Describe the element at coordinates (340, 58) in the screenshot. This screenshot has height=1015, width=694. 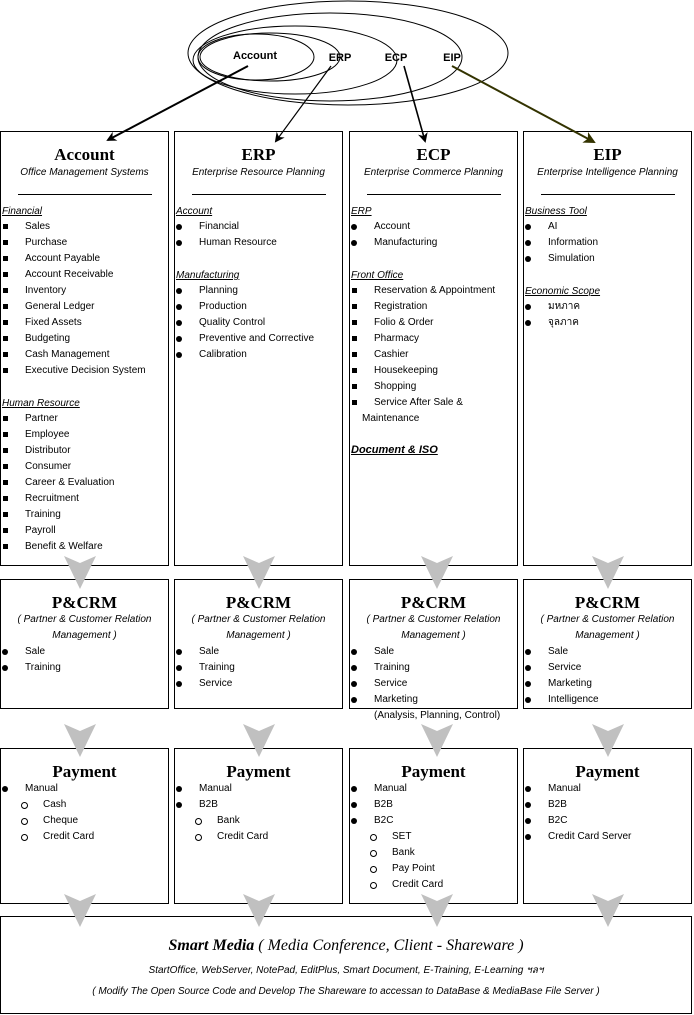
I see `oval-label-erp: ERP` at that location.